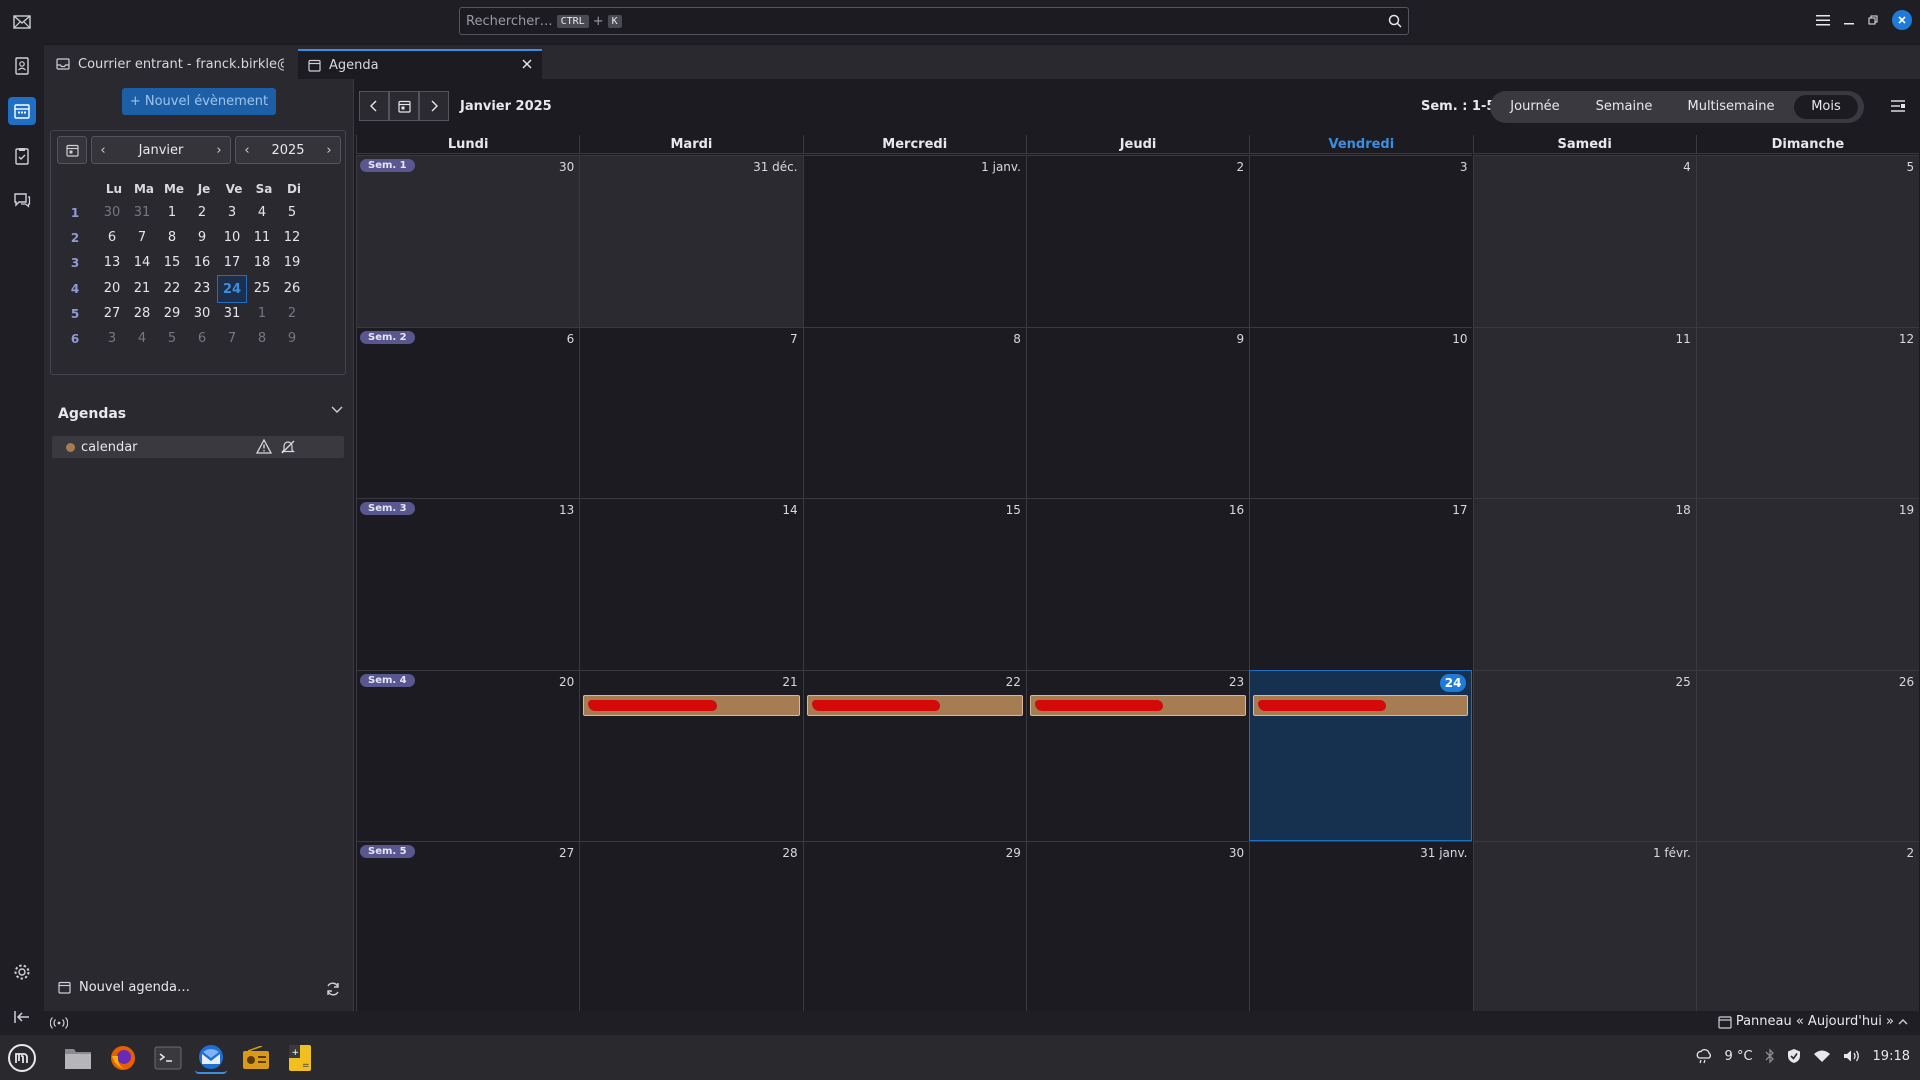 This screenshot has width=1920, height=1080. Describe the element at coordinates (1807, 412) in the screenshot. I see `day-cell: 12` at that location.